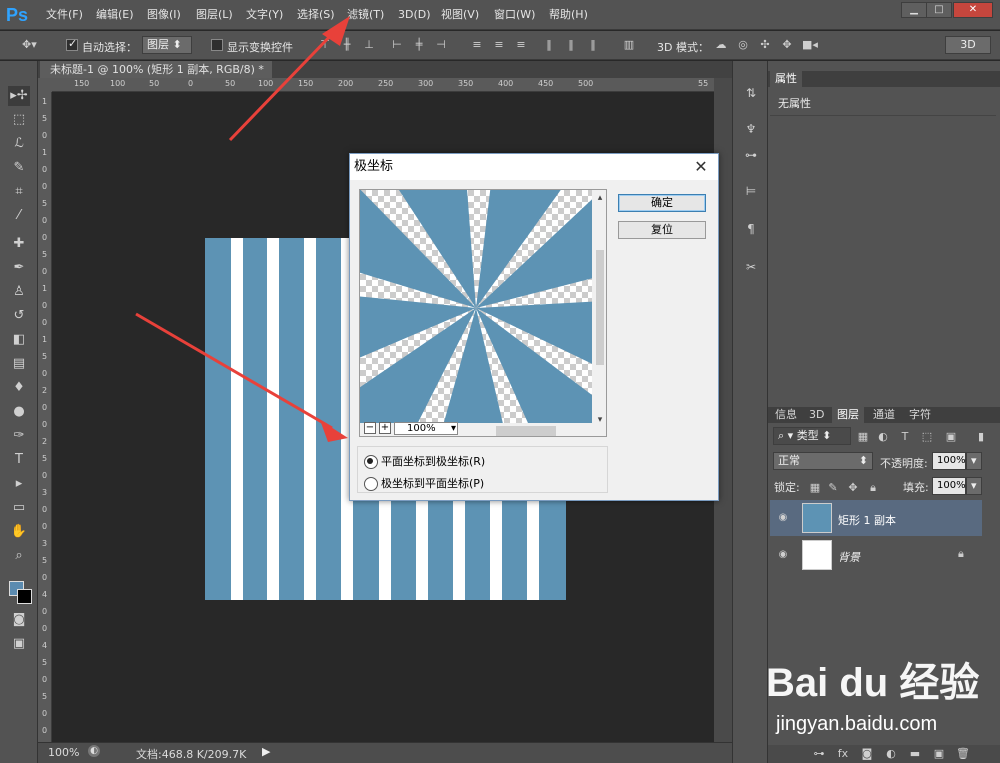  What do you see at coordinates (662, 203) in the screenshot?
I see `ok-button: 确定` at bounding box center [662, 203].